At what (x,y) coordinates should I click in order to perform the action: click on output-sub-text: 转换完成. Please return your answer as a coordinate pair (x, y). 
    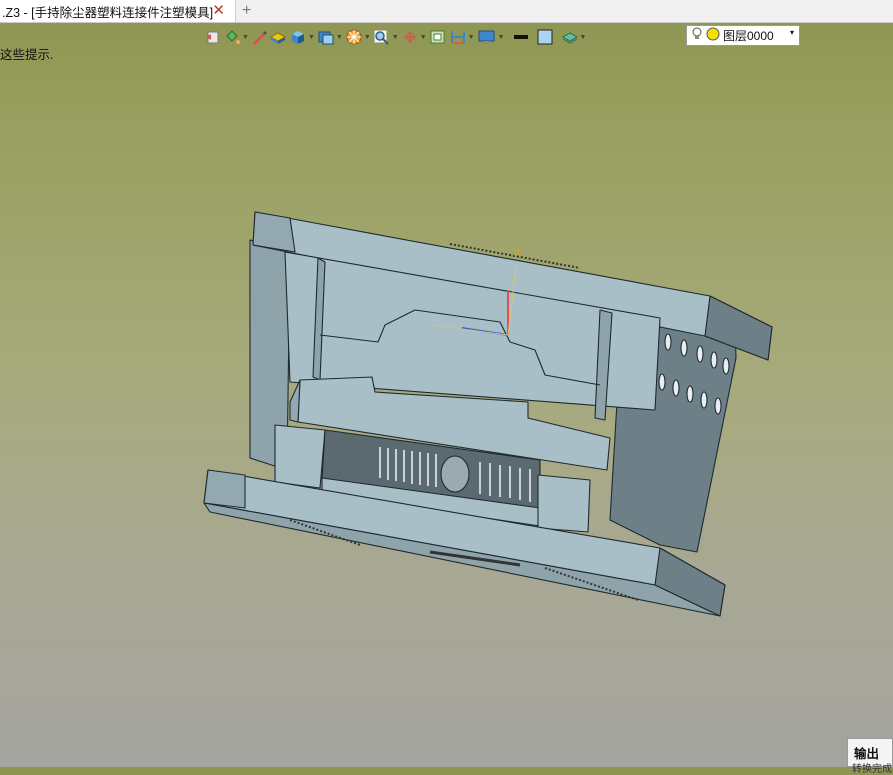
    Looking at the image, I should click on (872, 769).